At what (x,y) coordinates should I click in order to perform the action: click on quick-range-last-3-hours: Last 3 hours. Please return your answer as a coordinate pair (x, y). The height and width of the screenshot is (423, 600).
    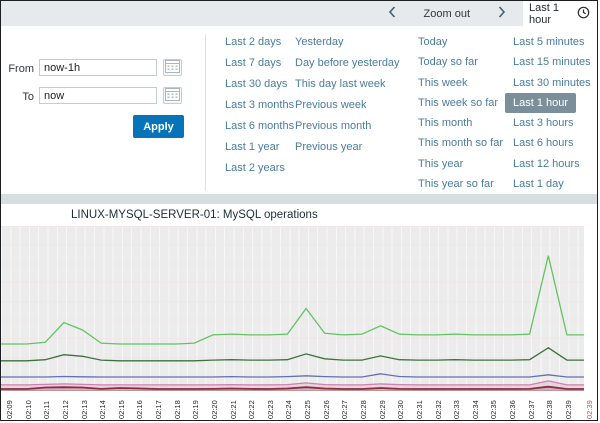
    Looking at the image, I should click on (543, 123).